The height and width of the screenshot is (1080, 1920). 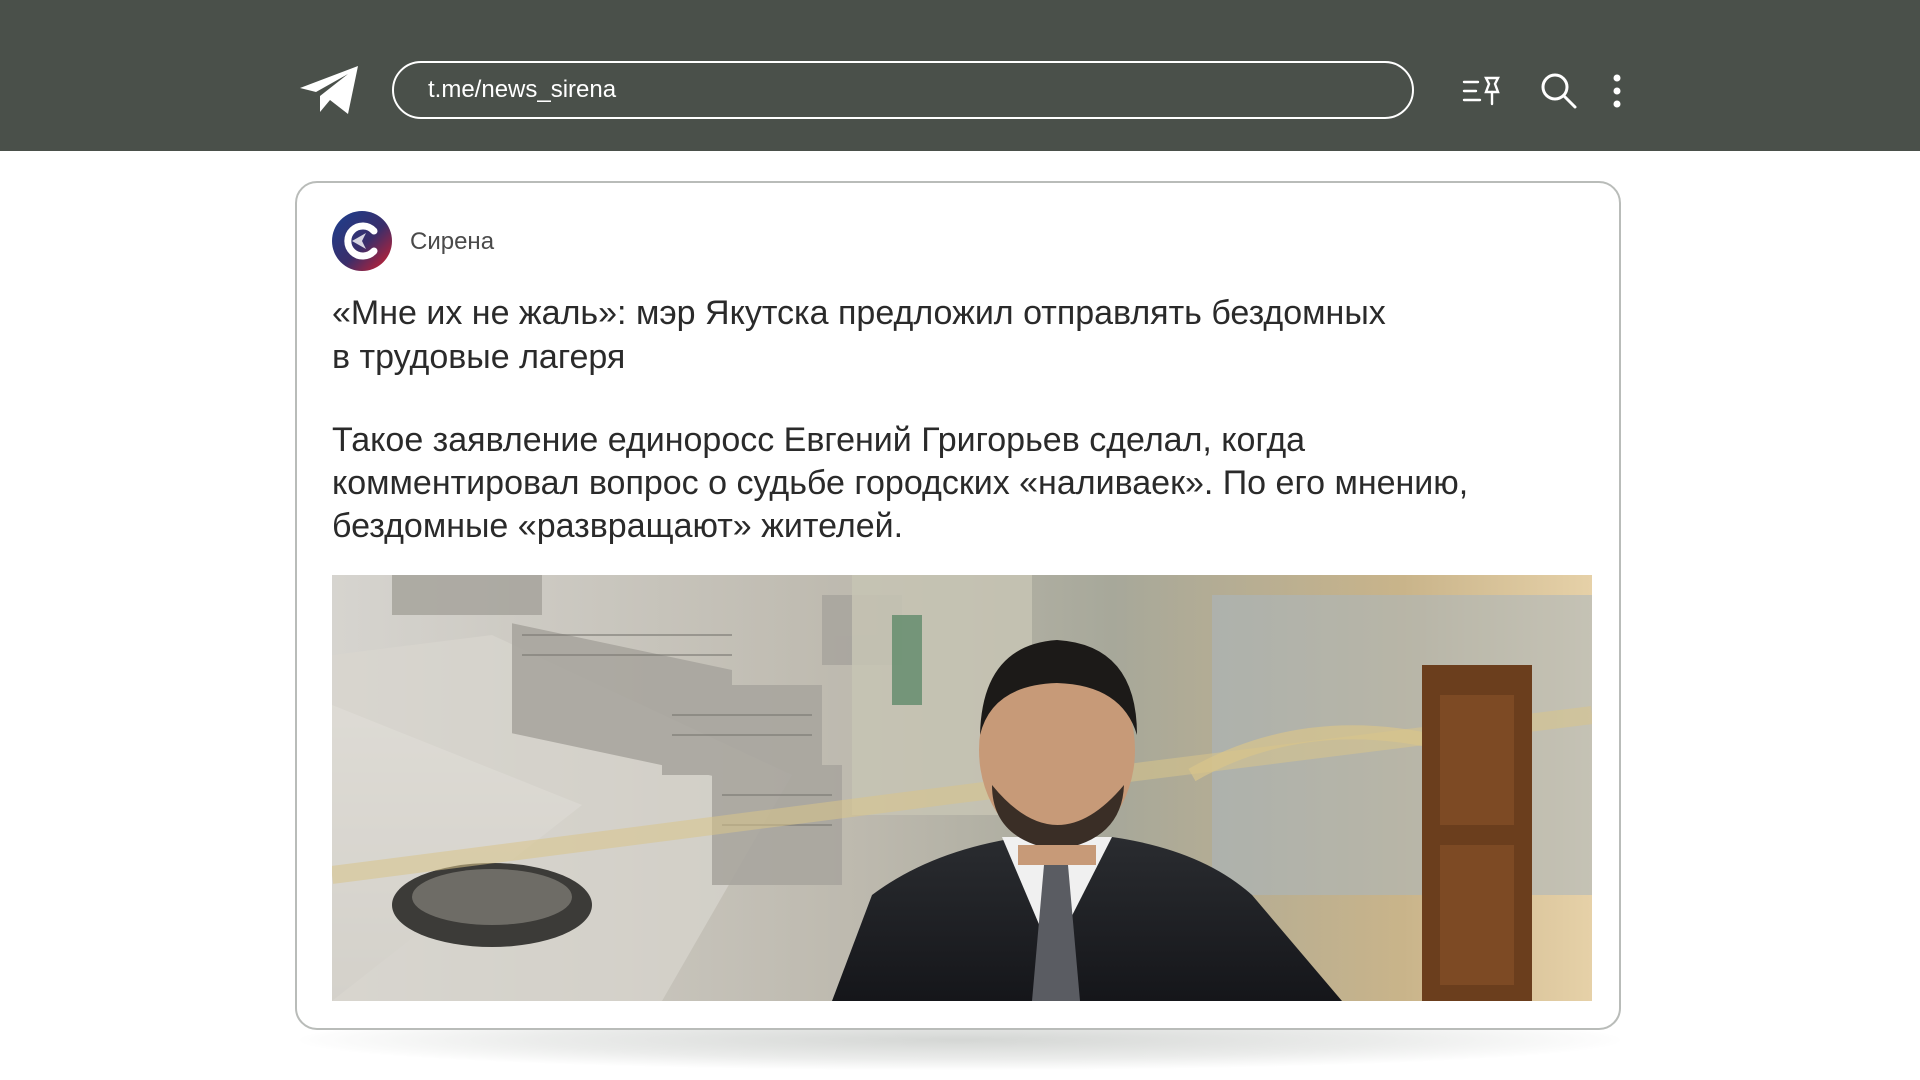 I want to click on post-body-line: бездомные «развращают» жителей., so click(x=618, y=526).